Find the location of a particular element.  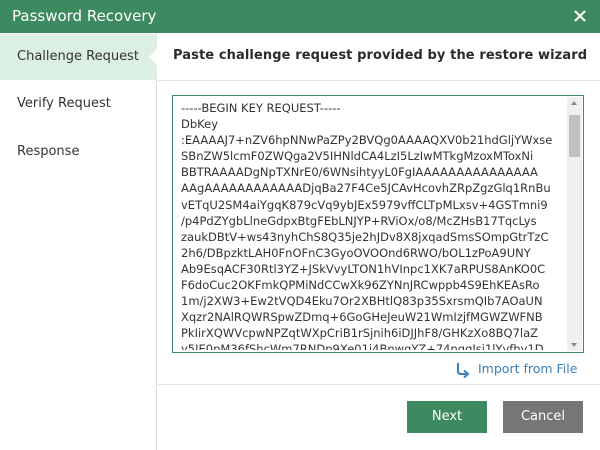

title-bar: Password Recovery is located at coordinates (300, 16).